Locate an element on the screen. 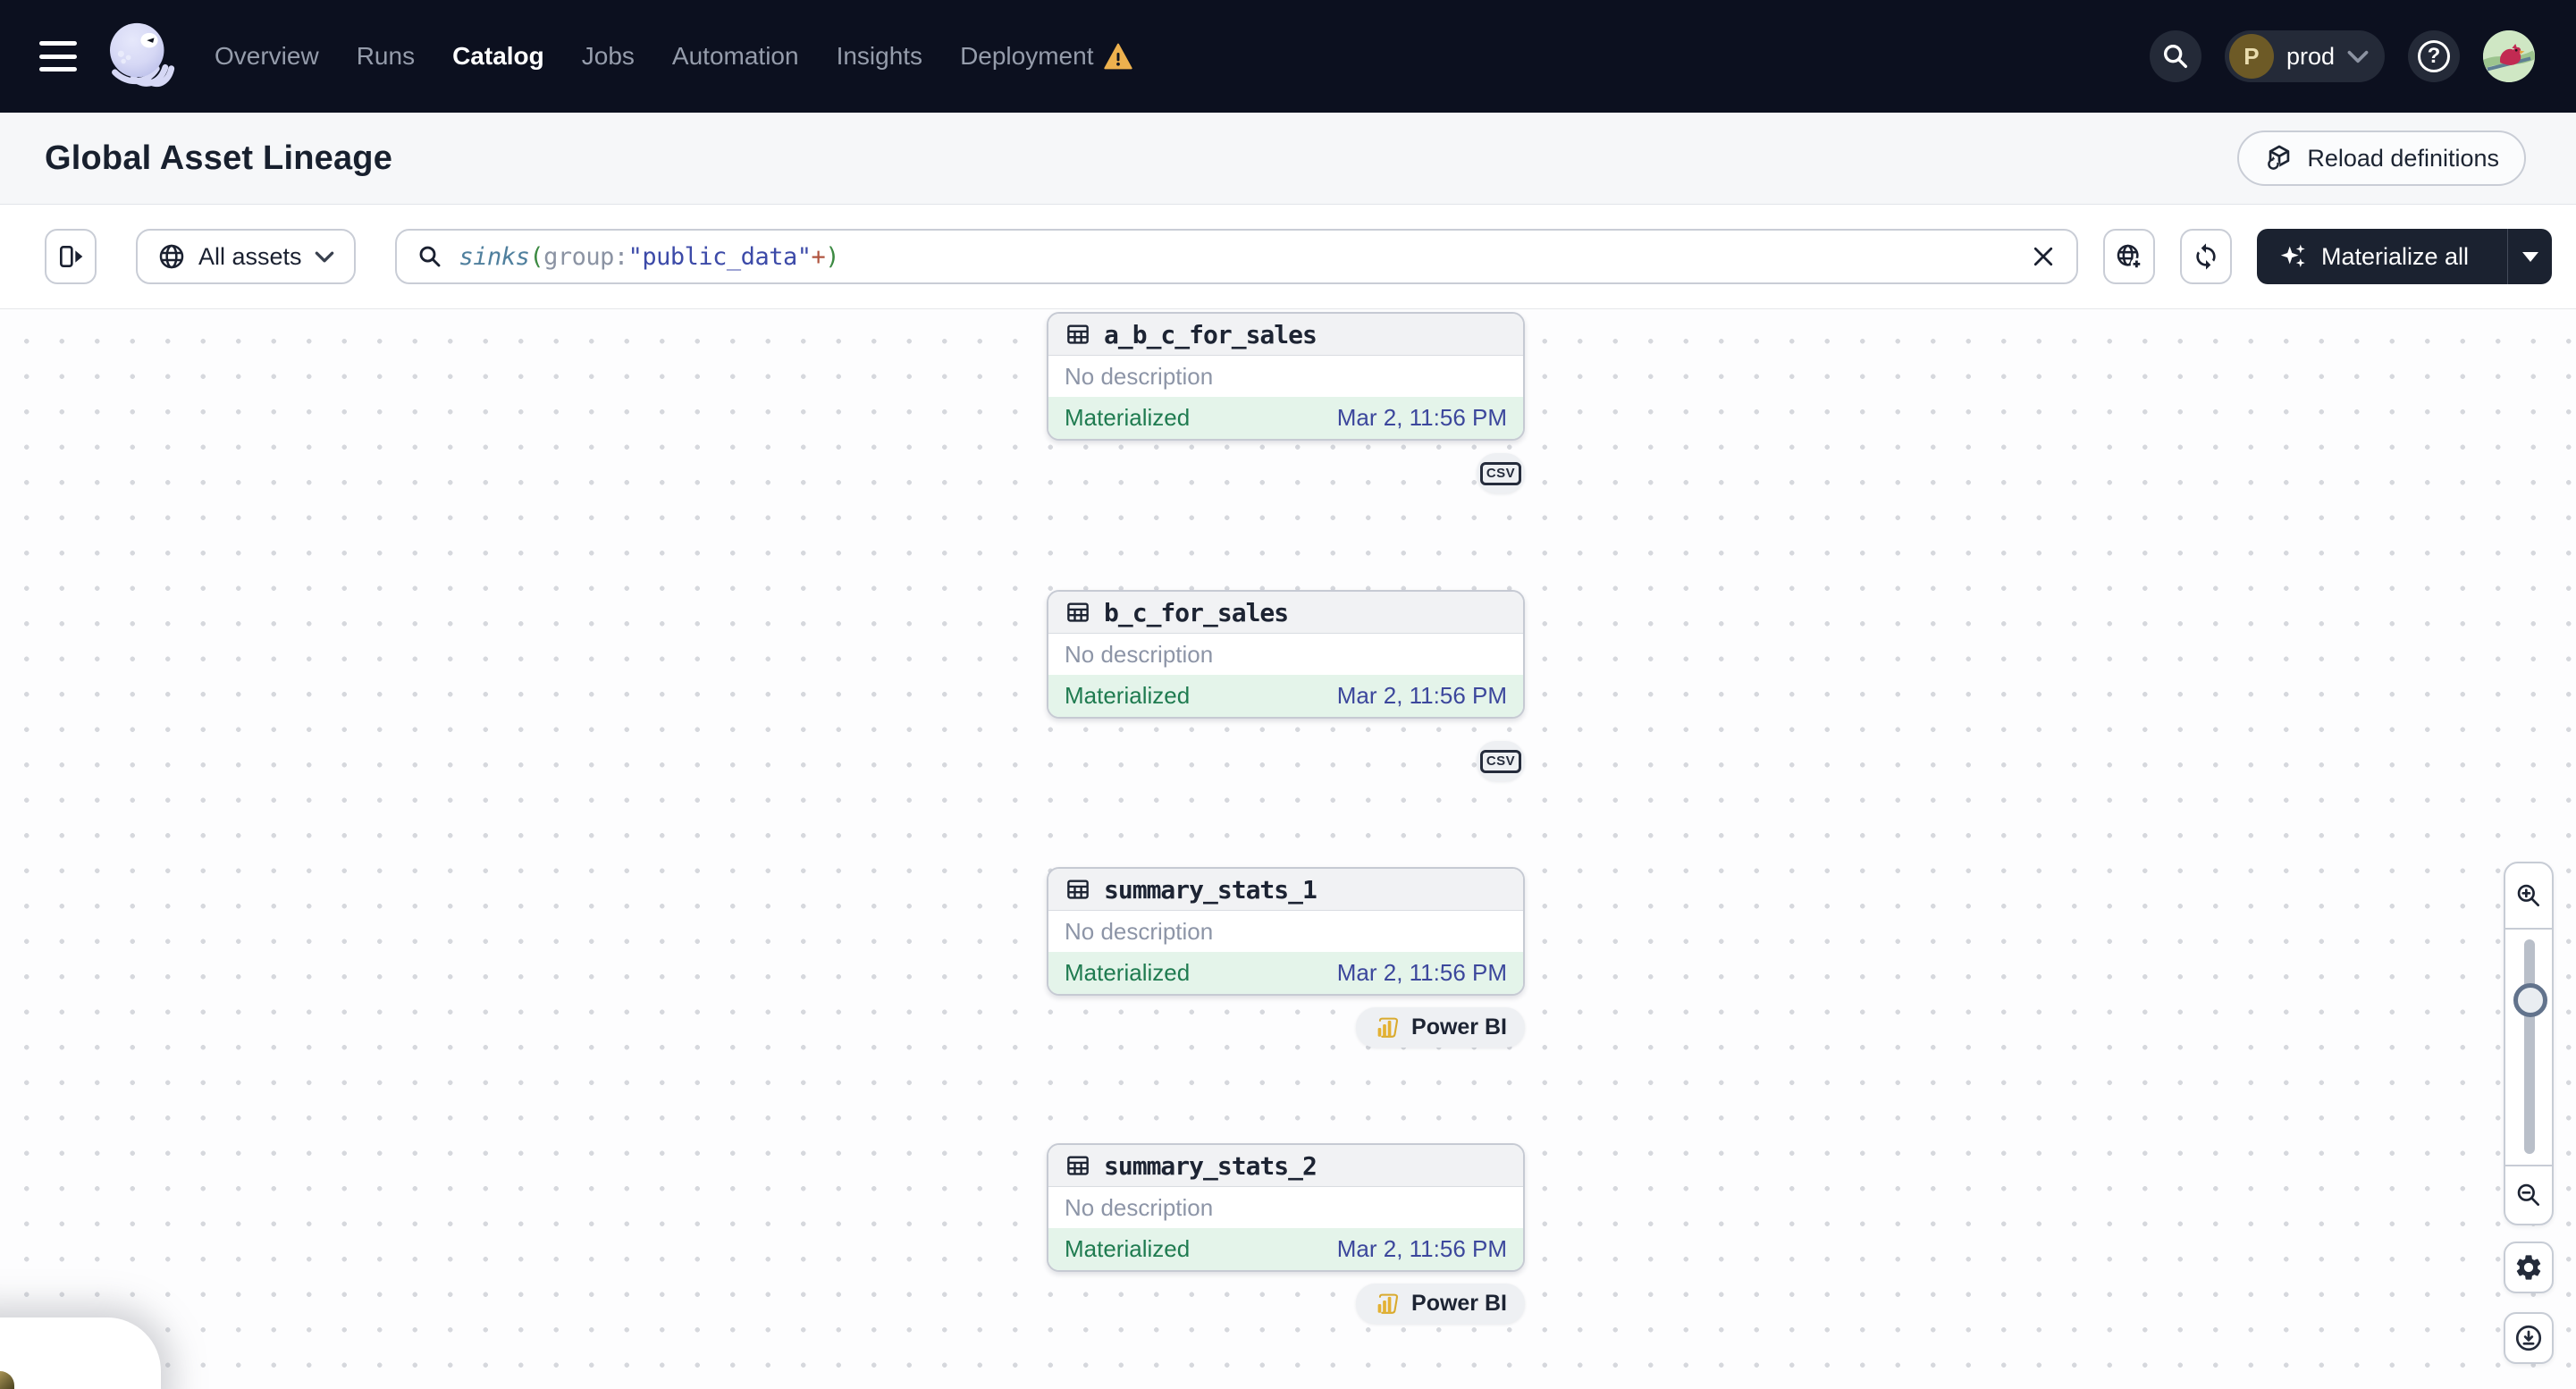 The width and height of the screenshot is (2576, 1389). nav-item-runs: Runs is located at coordinates (386, 56).